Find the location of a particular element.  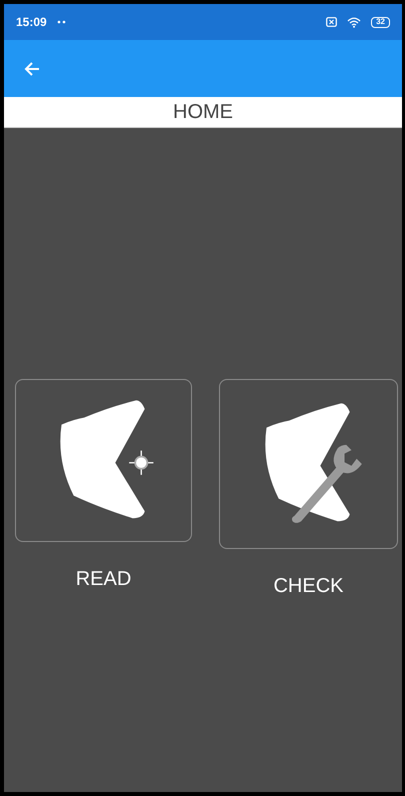

battery-indicator: 32 is located at coordinates (380, 22).